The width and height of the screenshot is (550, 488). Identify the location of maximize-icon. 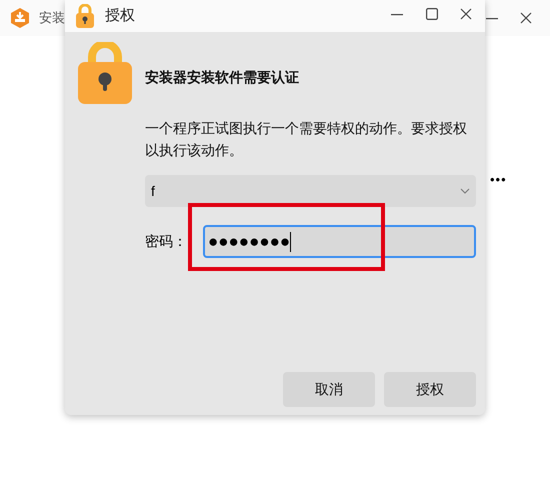
(432, 14).